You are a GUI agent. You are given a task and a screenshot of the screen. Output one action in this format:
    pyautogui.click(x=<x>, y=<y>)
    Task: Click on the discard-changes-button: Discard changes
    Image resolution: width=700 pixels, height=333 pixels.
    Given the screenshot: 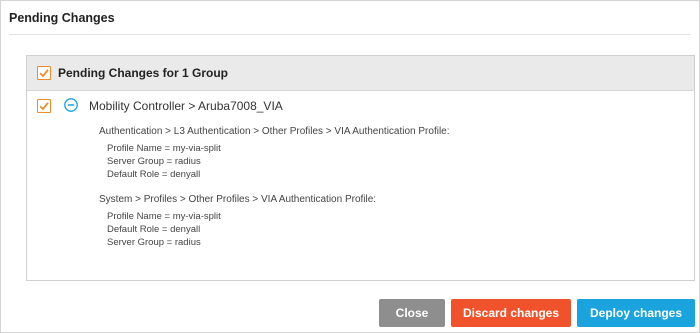 What is the action you would take?
    pyautogui.click(x=511, y=313)
    